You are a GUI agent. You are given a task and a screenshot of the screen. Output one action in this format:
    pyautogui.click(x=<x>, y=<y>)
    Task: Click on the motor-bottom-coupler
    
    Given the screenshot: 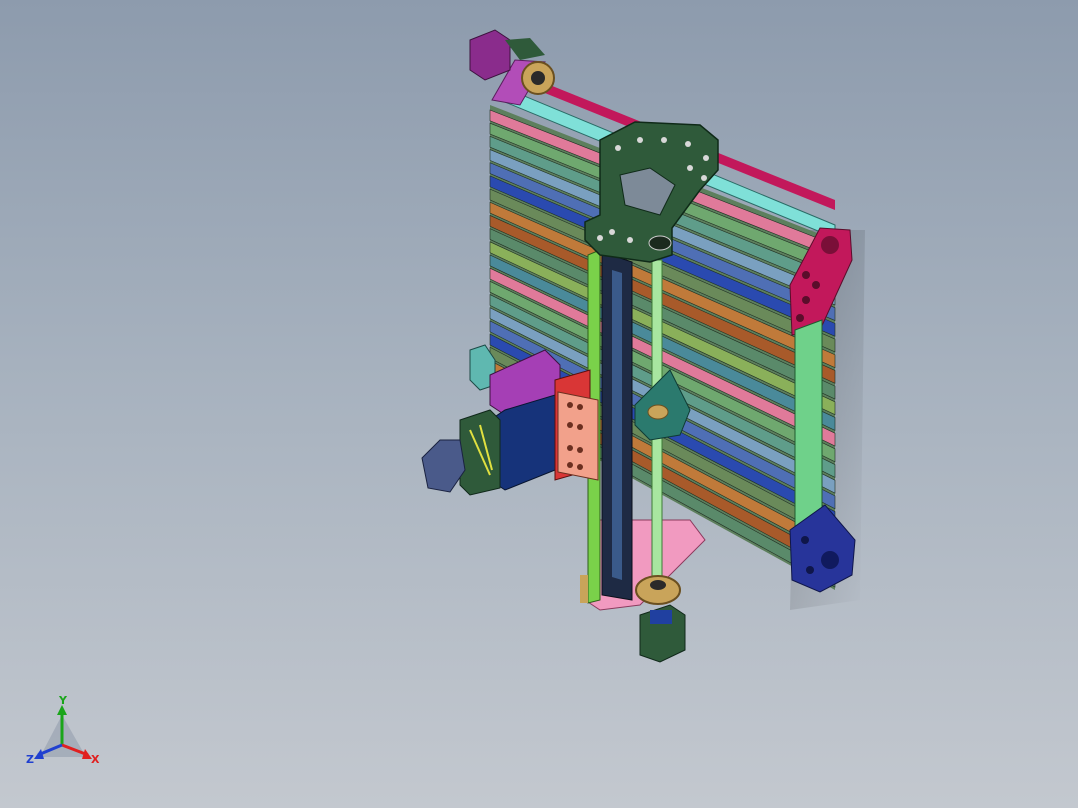 What is the action you would take?
    pyautogui.click(x=661, y=617)
    